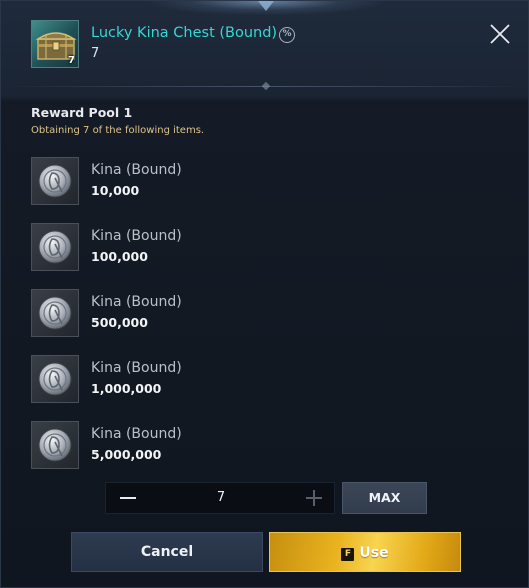 Image resolution: width=529 pixels, height=588 pixels. Describe the element at coordinates (181, 379) in the screenshot. I see `reward-item: Kina (Bound) 1,000,000` at that location.